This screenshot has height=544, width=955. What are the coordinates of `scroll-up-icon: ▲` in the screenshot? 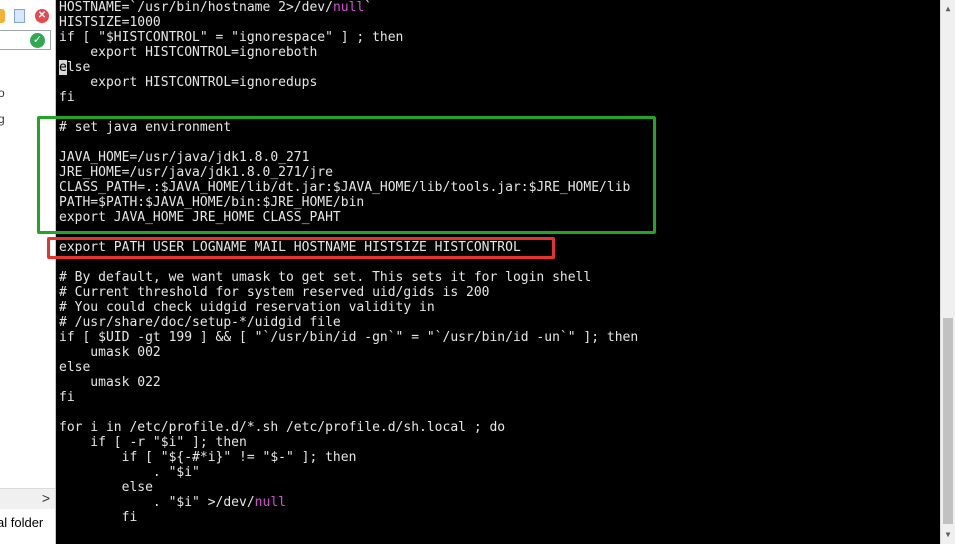 It's located at (948, 9).